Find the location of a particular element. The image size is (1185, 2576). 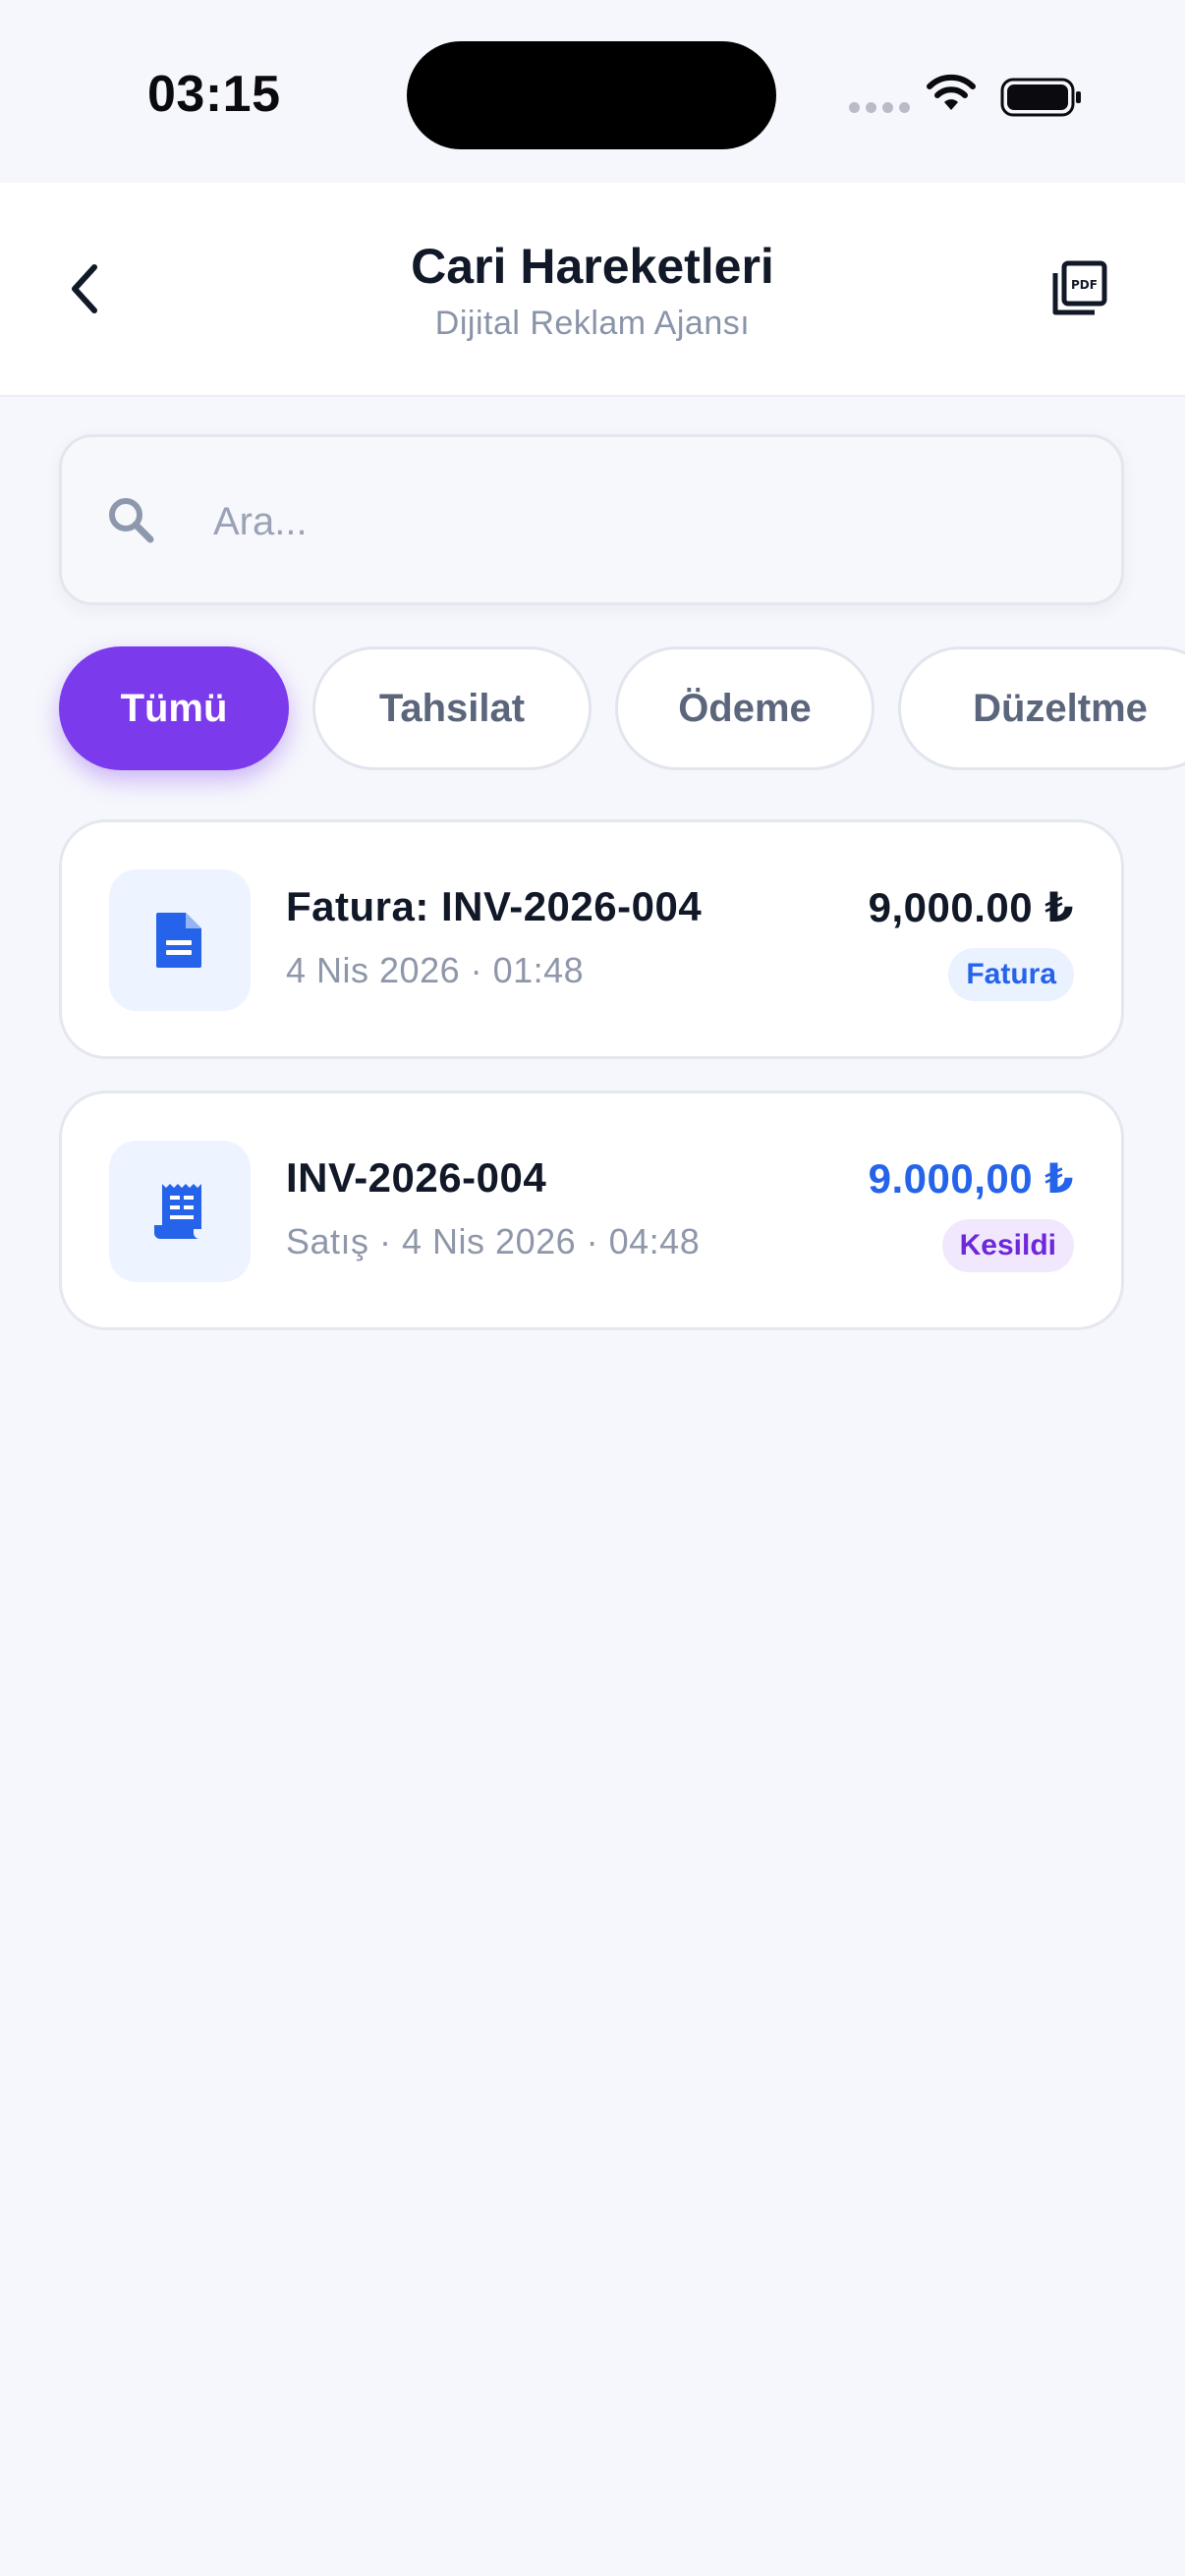

transaction-type-badge: Fatura is located at coordinates (1011, 974).